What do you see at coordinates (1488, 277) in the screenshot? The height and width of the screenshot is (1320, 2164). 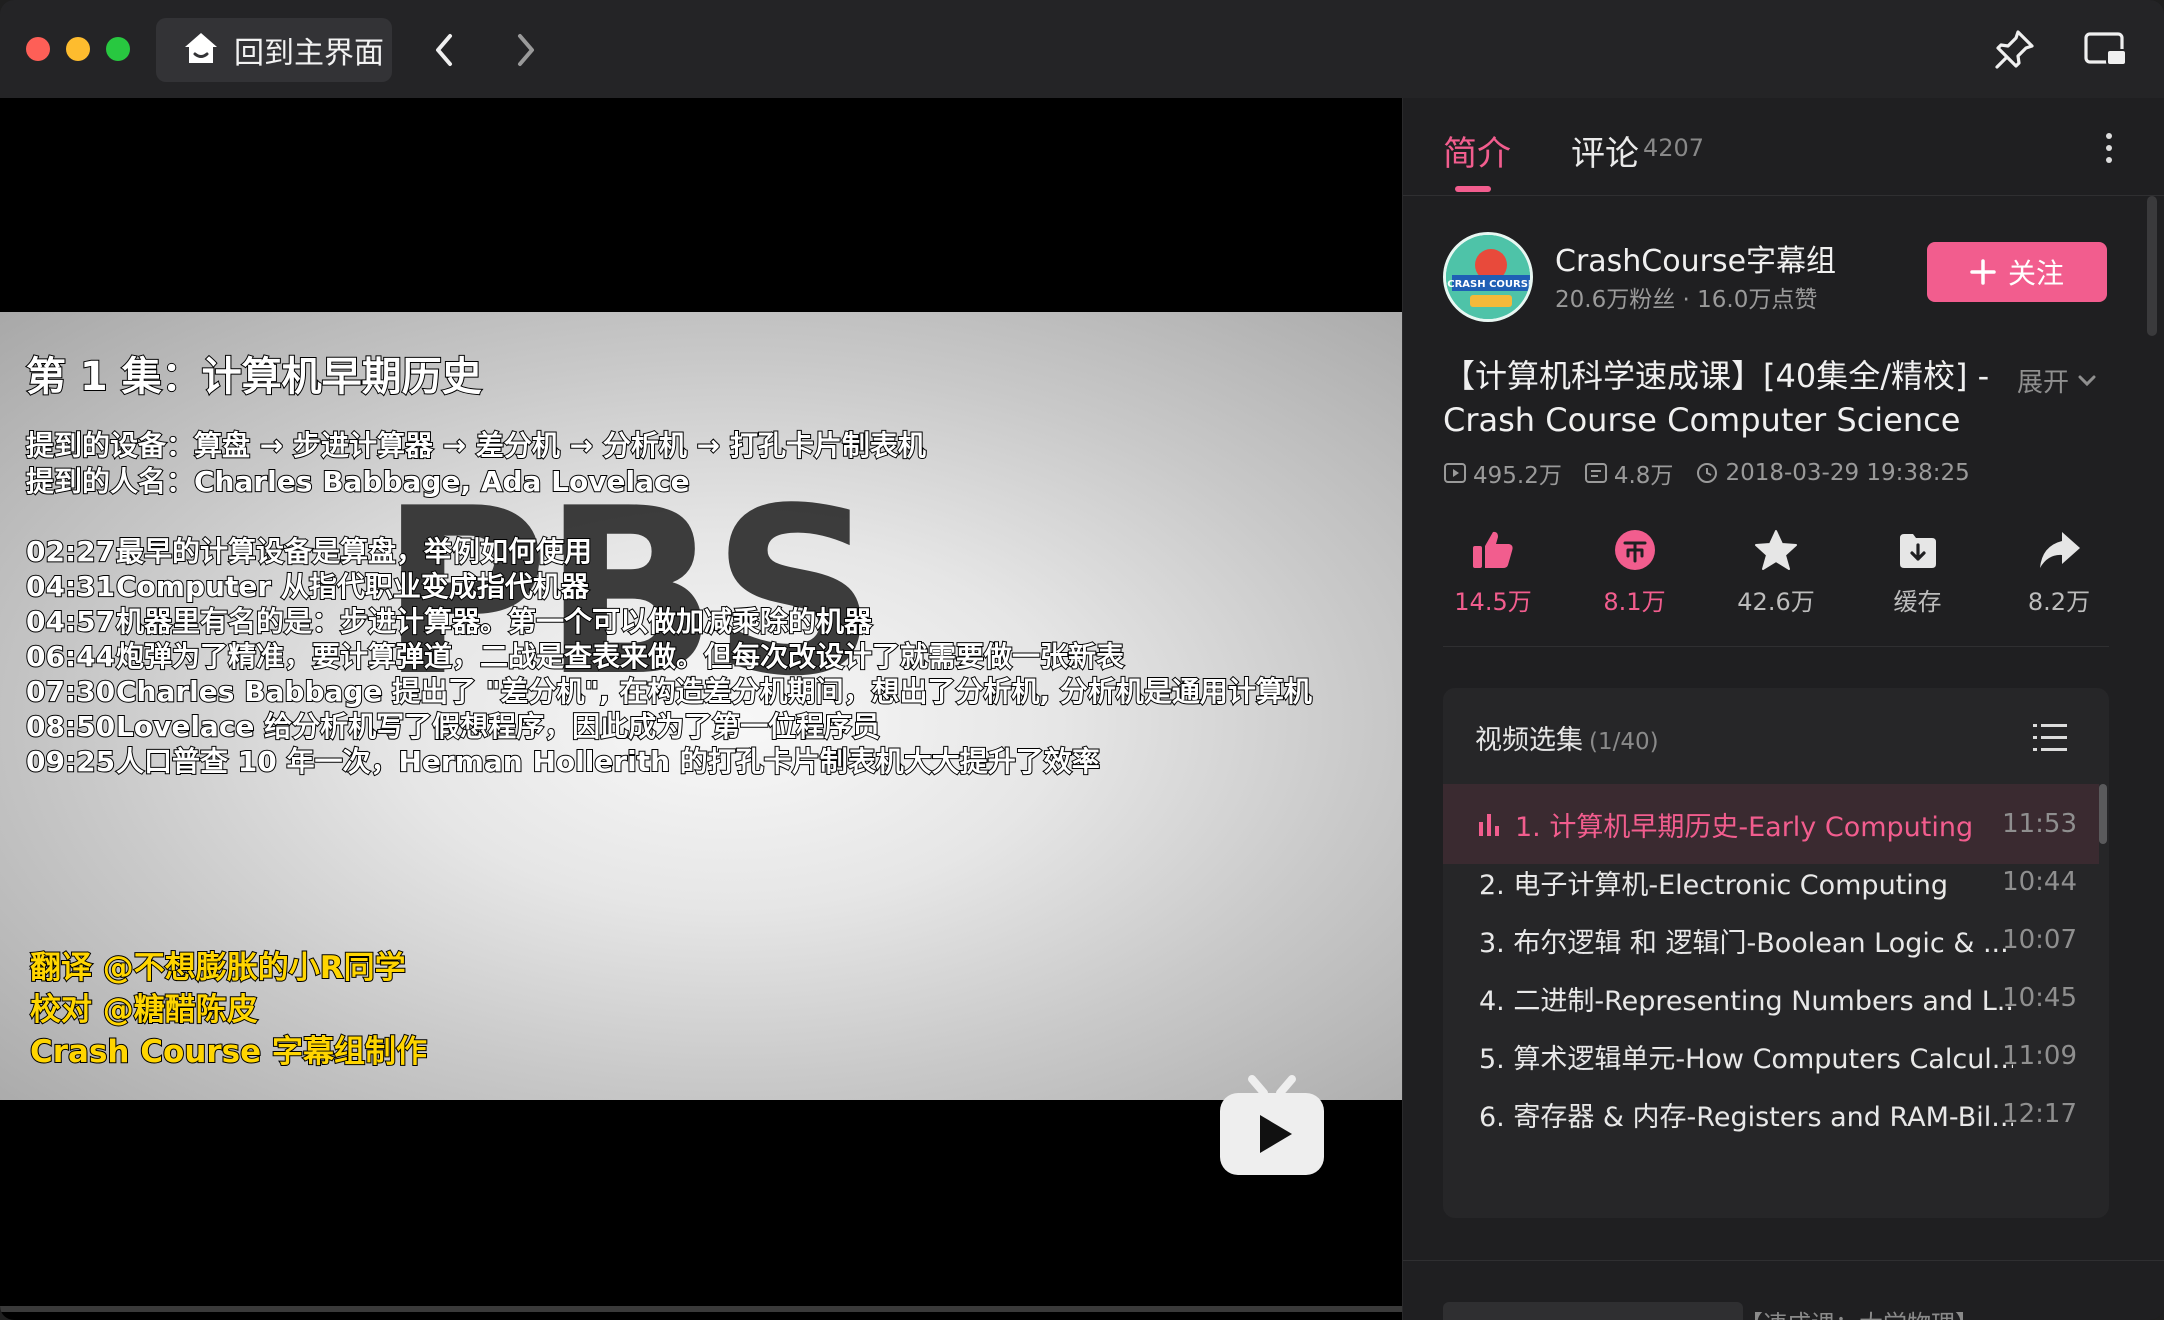 I see `uploader-avatar: CRASH COURSE` at bounding box center [1488, 277].